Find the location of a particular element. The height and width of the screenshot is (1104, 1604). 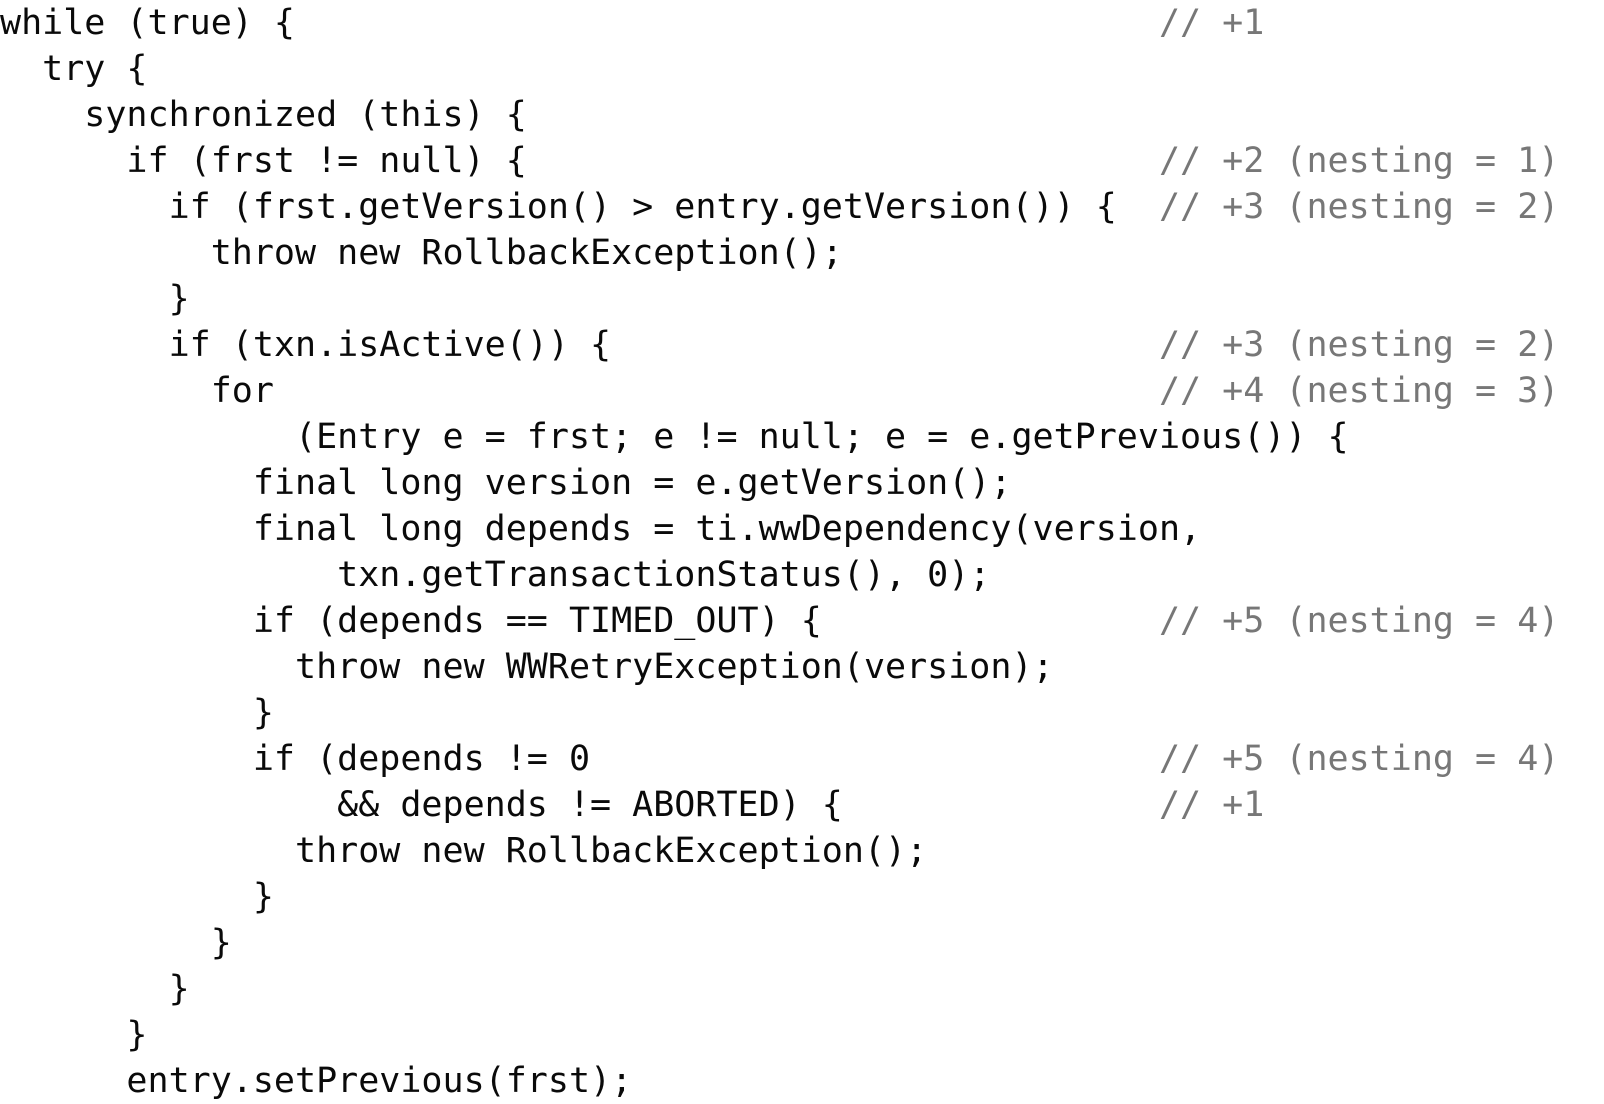

code-line: try { is located at coordinates (802, 69).